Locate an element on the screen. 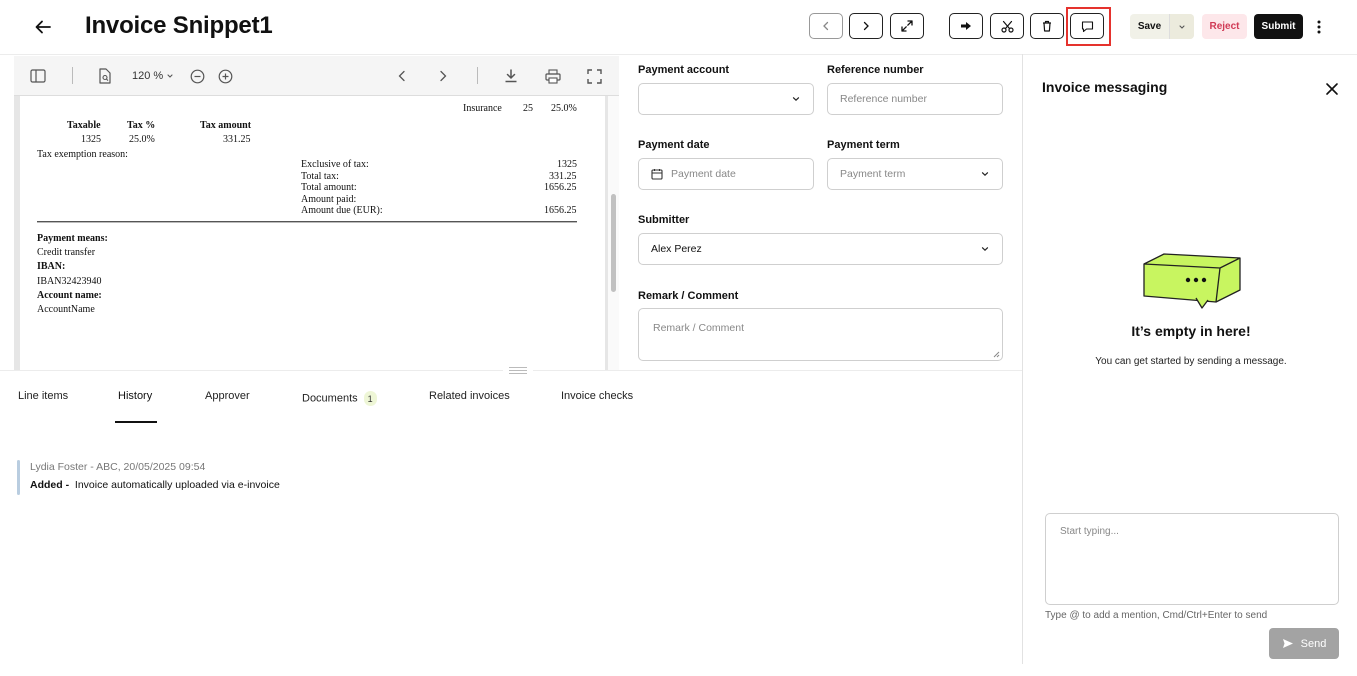  zoom-select: 120 % is located at coordinates (153, 76).